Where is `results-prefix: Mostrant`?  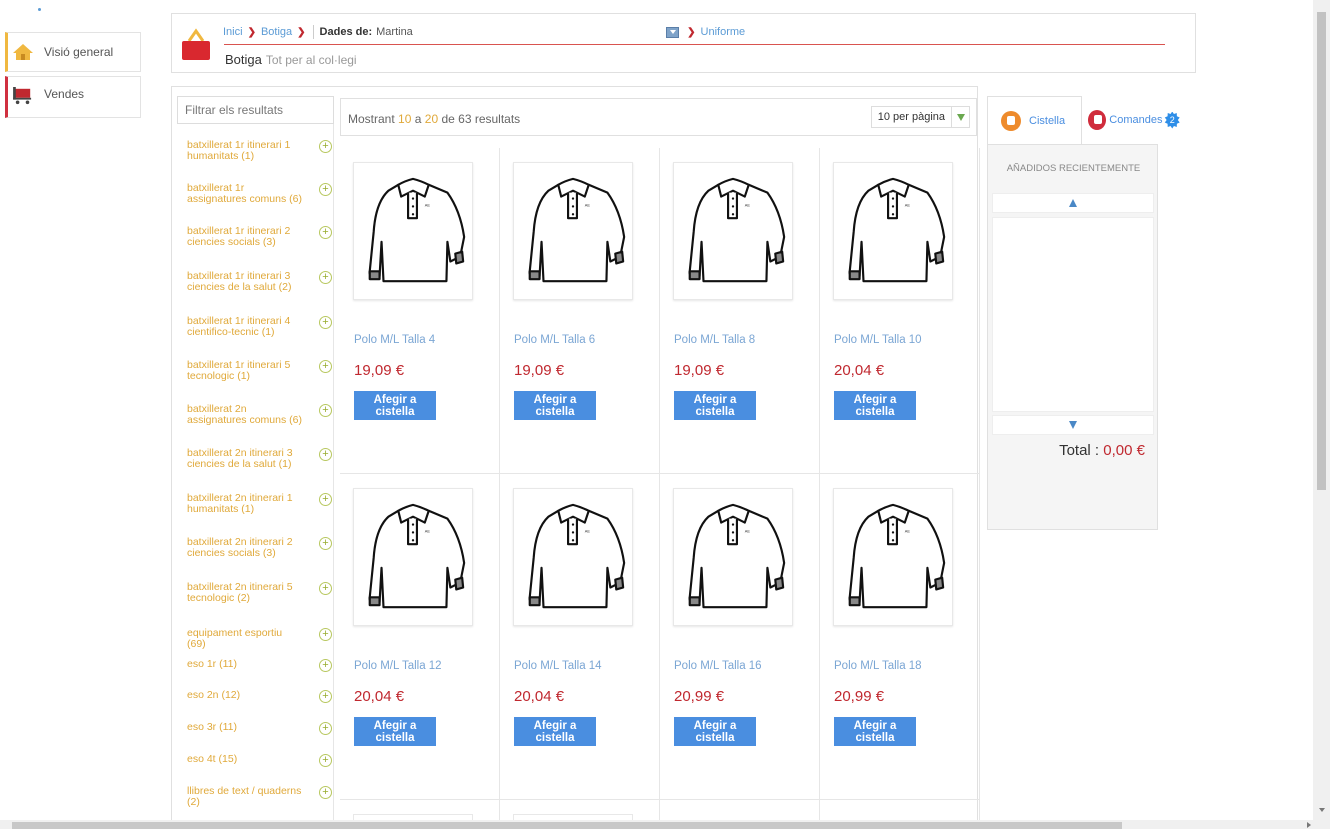
results-prefix: Mostrant is located at coordinates (371, 119).